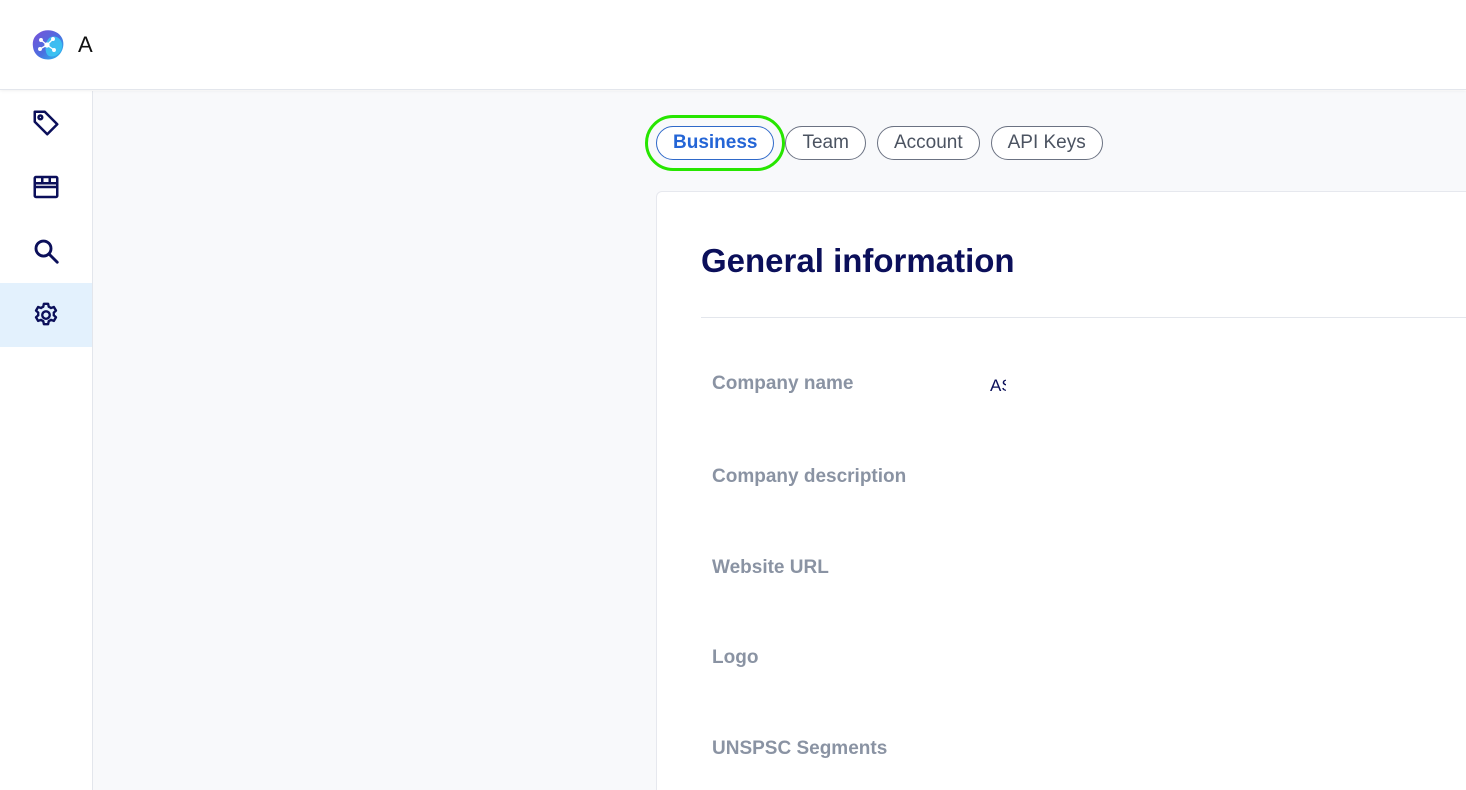  I want to click on company-description-label: Company description, so click(809, 476).